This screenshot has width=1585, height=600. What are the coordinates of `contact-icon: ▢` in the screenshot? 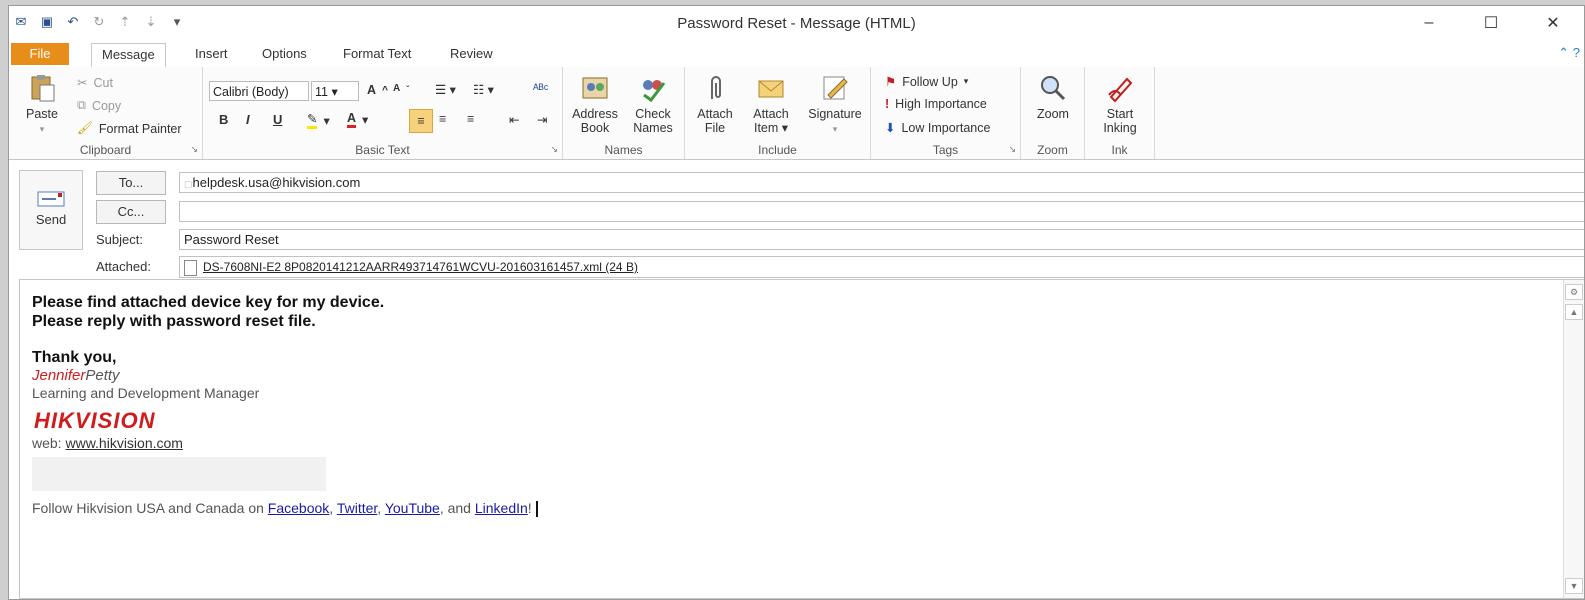 It's located at (188, 184).